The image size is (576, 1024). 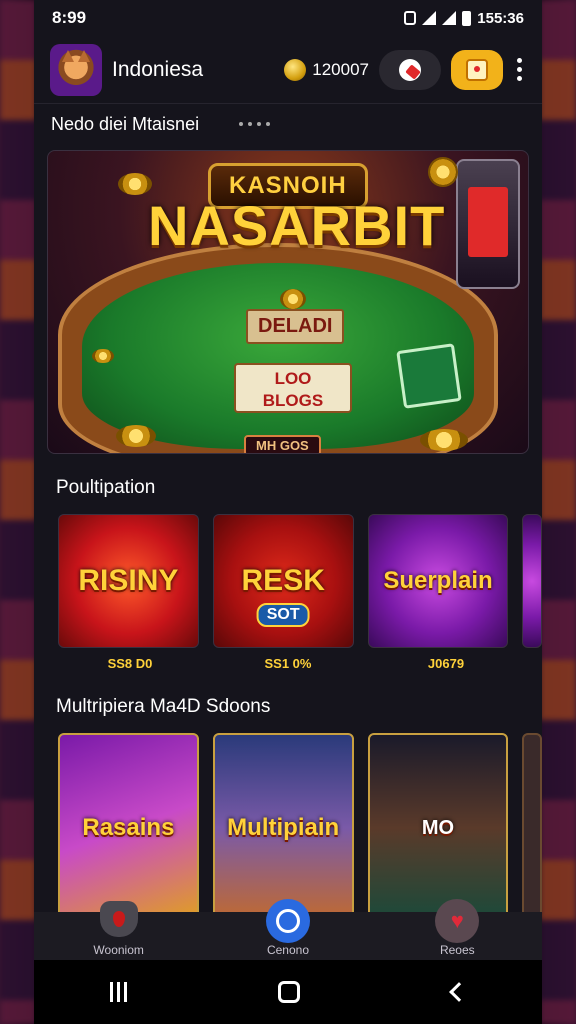 What do you see at coordinates (125, 123) in the screenshot?
I see `featured-title: Nedo diei Mtaisnei` at bounding box center [125, 123].